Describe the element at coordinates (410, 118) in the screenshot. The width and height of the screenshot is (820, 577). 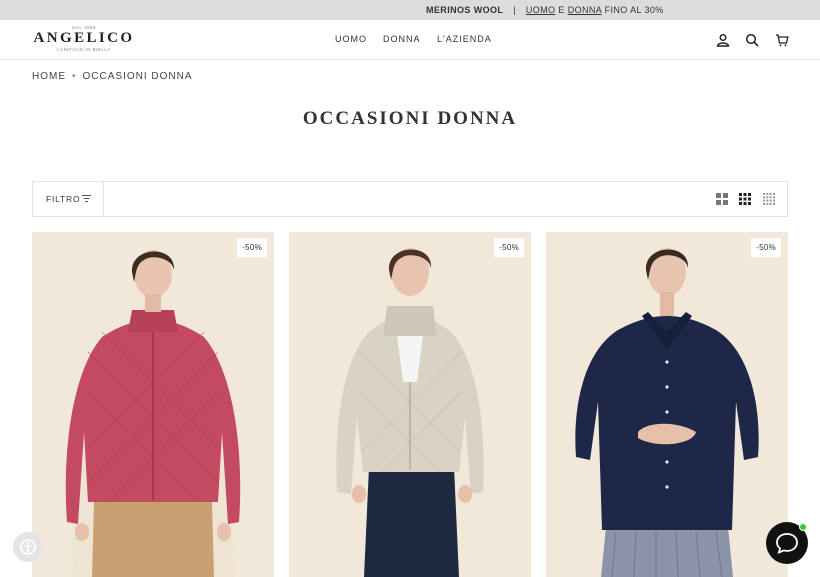
I see `page-title: OCCASIONI DONNA` at that location.